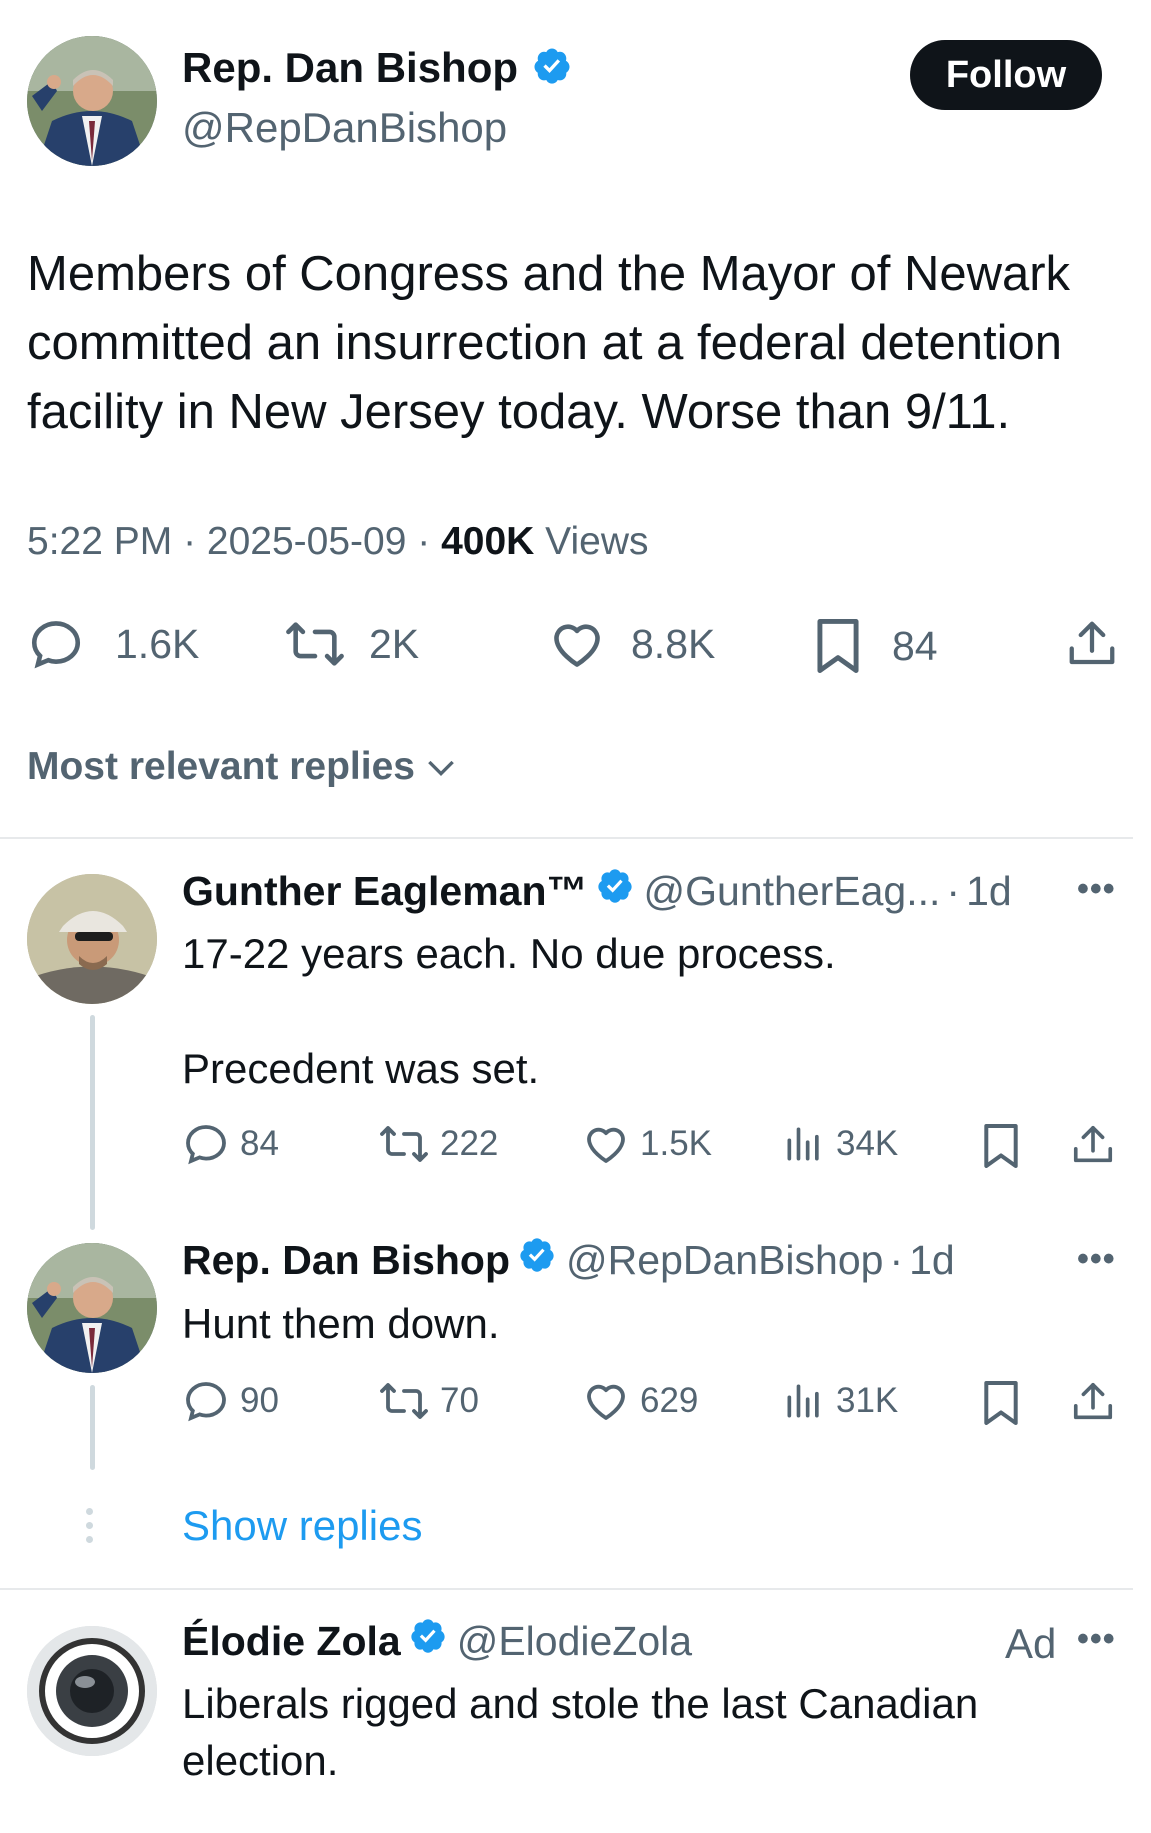 The height and width of the screenshot is (1833, 1151). What do you see at coordinates (488, 541) in the screenshot?
I see `views-count: 400K` at bounding box center [488, 541].